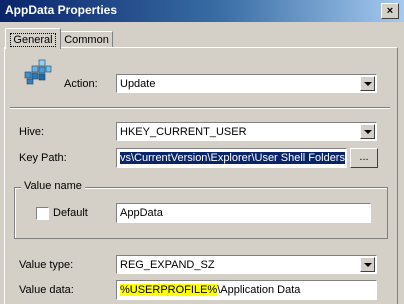  Describe the element at coordinates (169, 290) in the screenshot. I see `value-data-variable: %USERPROFILE%` at that location.